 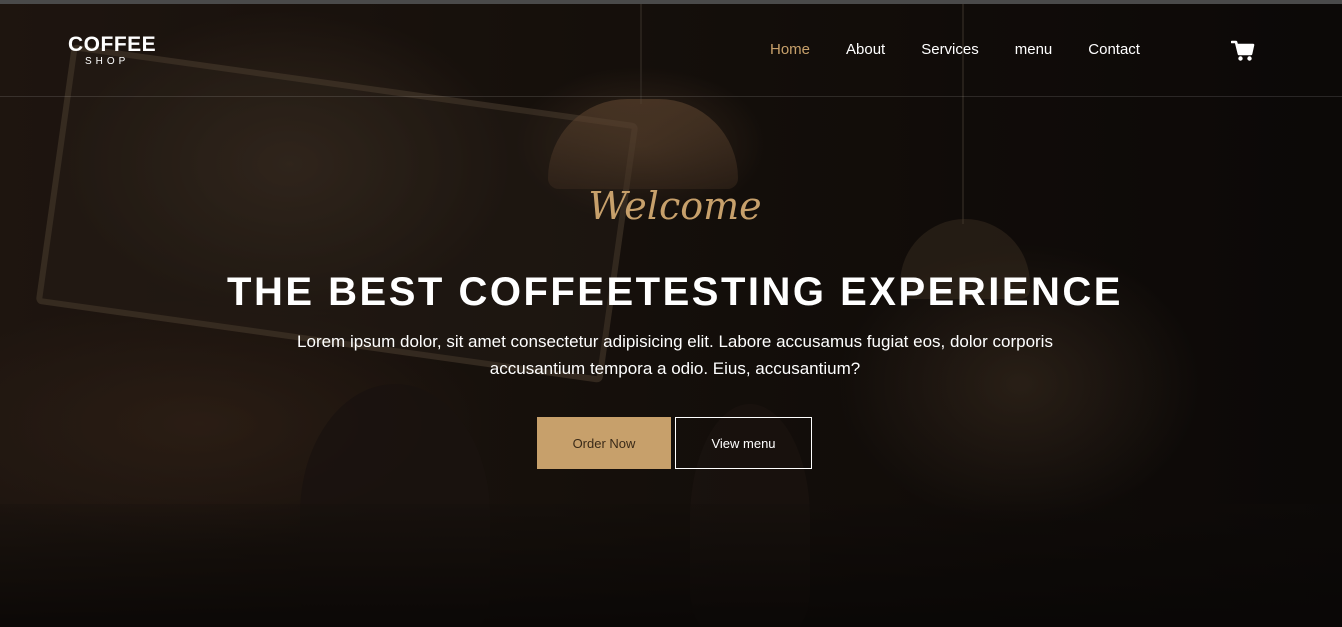 I want to click on brand-logo: COFFEE SHOP, so click(x=118, y=51).